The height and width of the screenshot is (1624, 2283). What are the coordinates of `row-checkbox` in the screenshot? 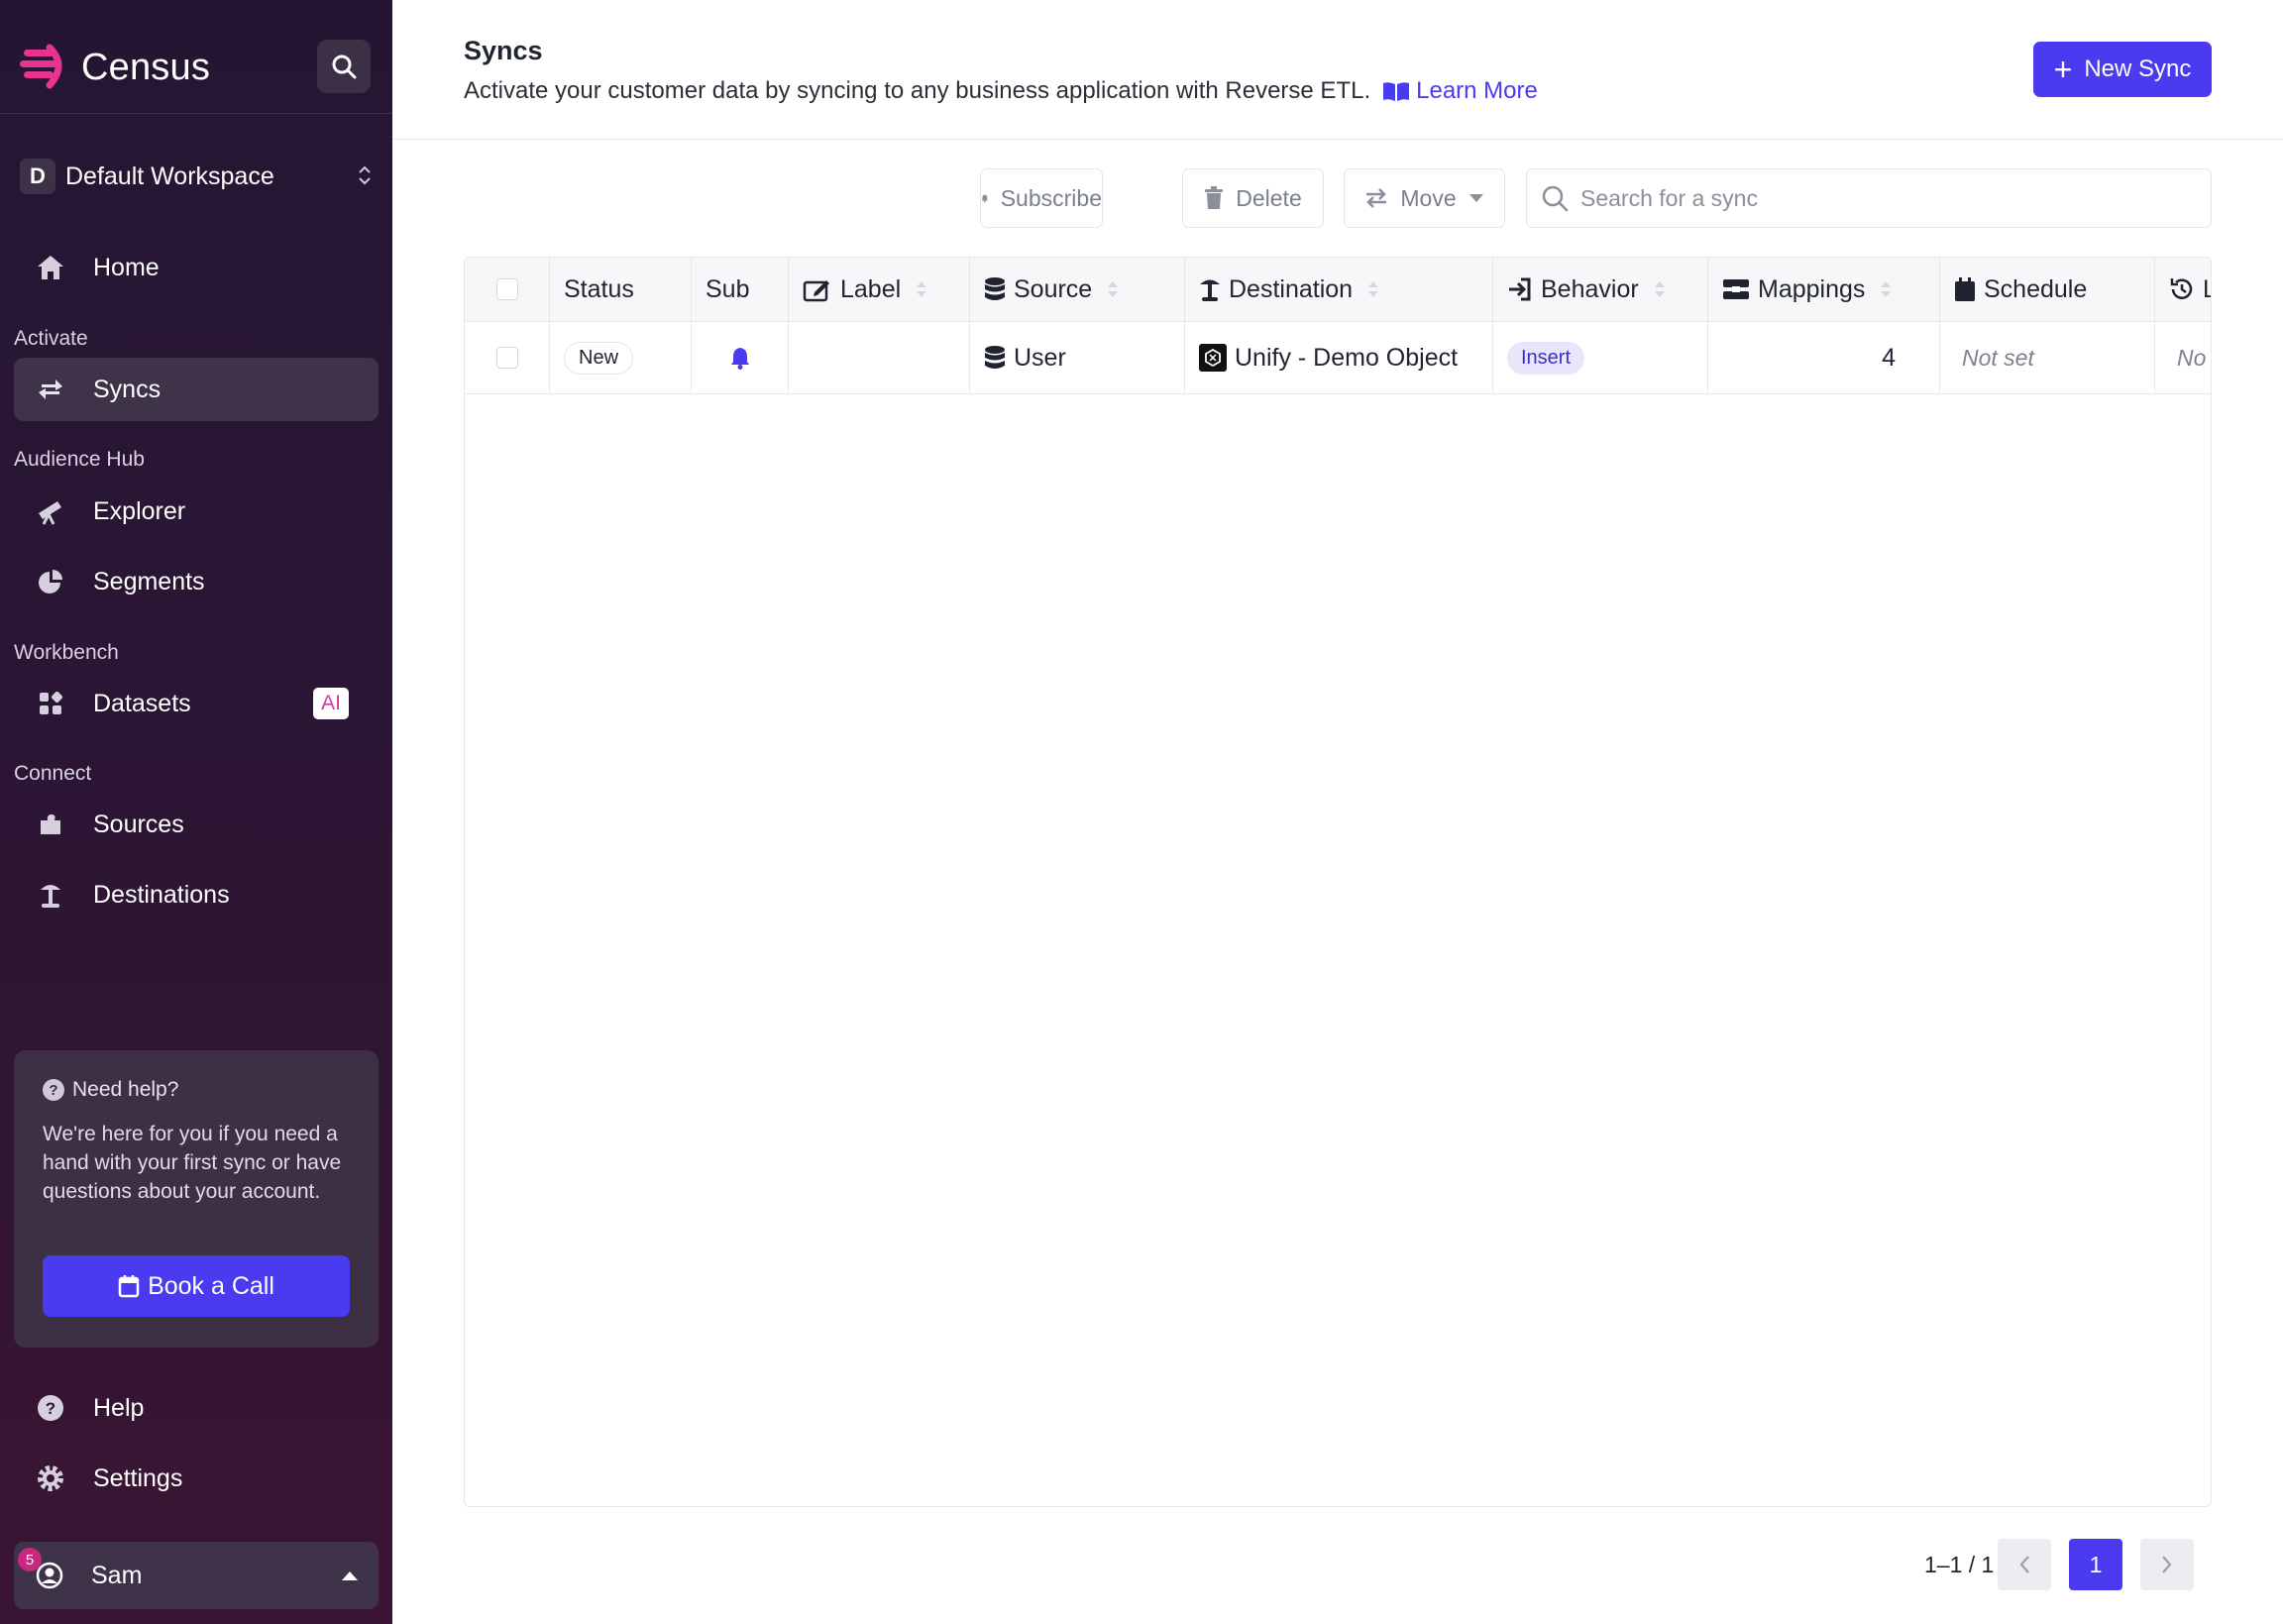 It's located at (506, 358).